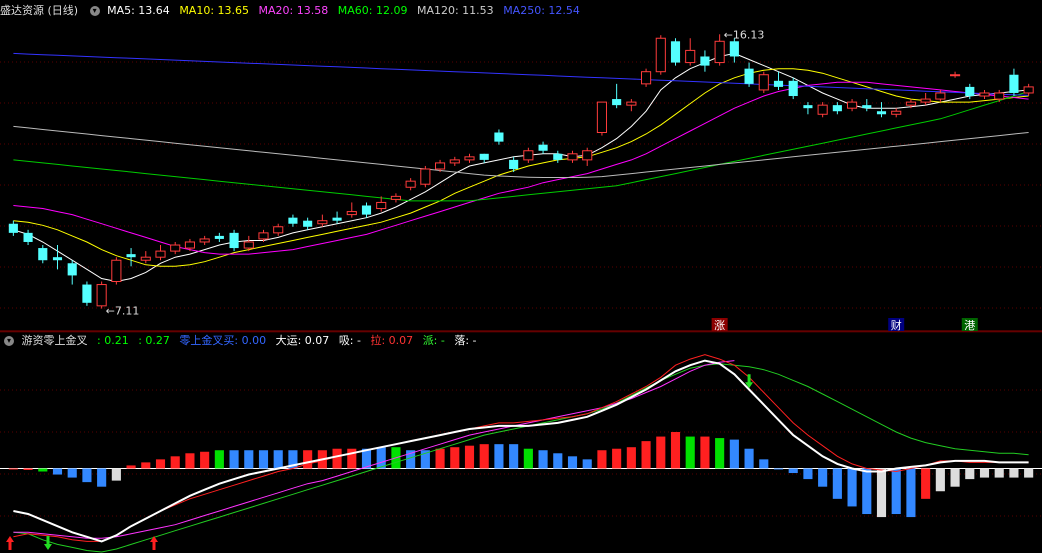 The image size is (1042, 553). What do you see at coordinates (744, 34) in the screenshot?
I see `high-price-label: ←16.13` at bounding box center [744, 34].